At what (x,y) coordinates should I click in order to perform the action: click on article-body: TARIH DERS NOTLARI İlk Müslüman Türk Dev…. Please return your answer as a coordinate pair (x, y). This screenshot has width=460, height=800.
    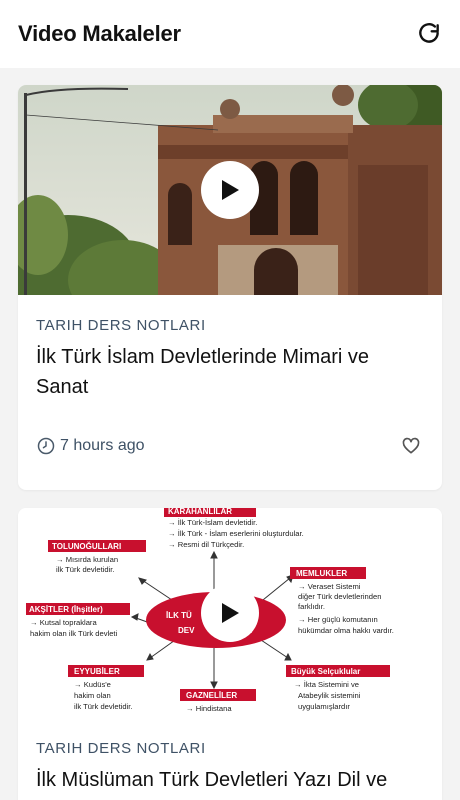
    Looking at the image, I should click on (230, 767).